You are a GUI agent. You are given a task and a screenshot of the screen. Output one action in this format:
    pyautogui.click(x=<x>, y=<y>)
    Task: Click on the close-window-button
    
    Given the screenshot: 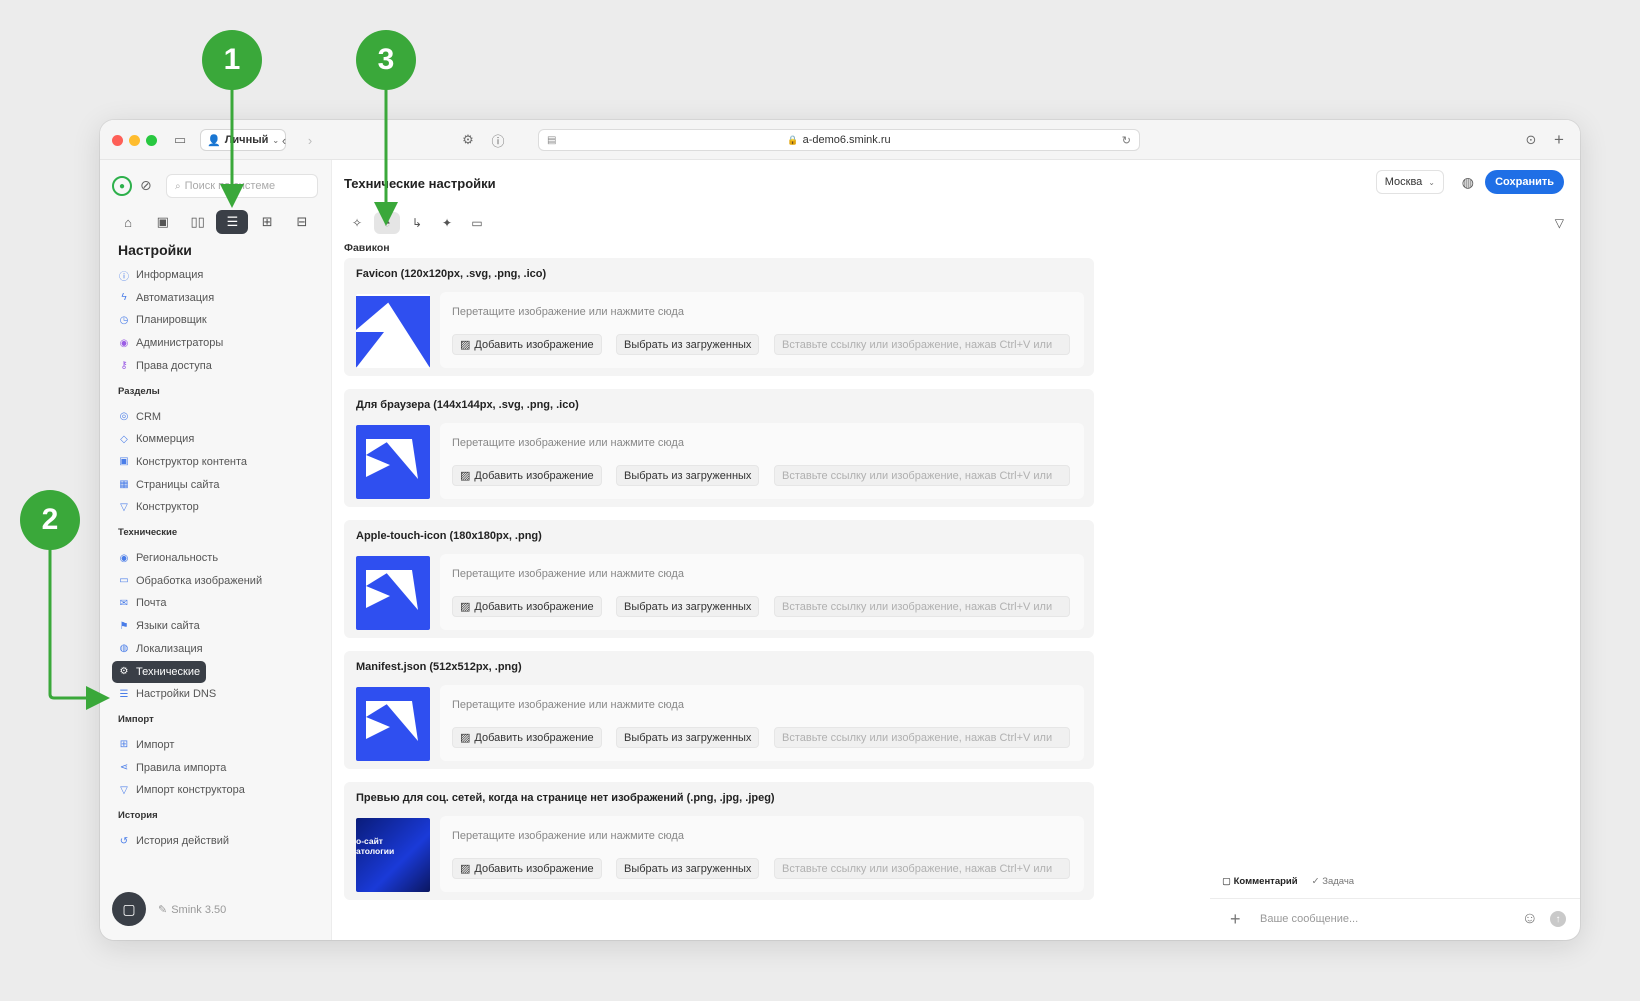 What is the action you would take?
    pyautogui.click(x=117, y=140)
    